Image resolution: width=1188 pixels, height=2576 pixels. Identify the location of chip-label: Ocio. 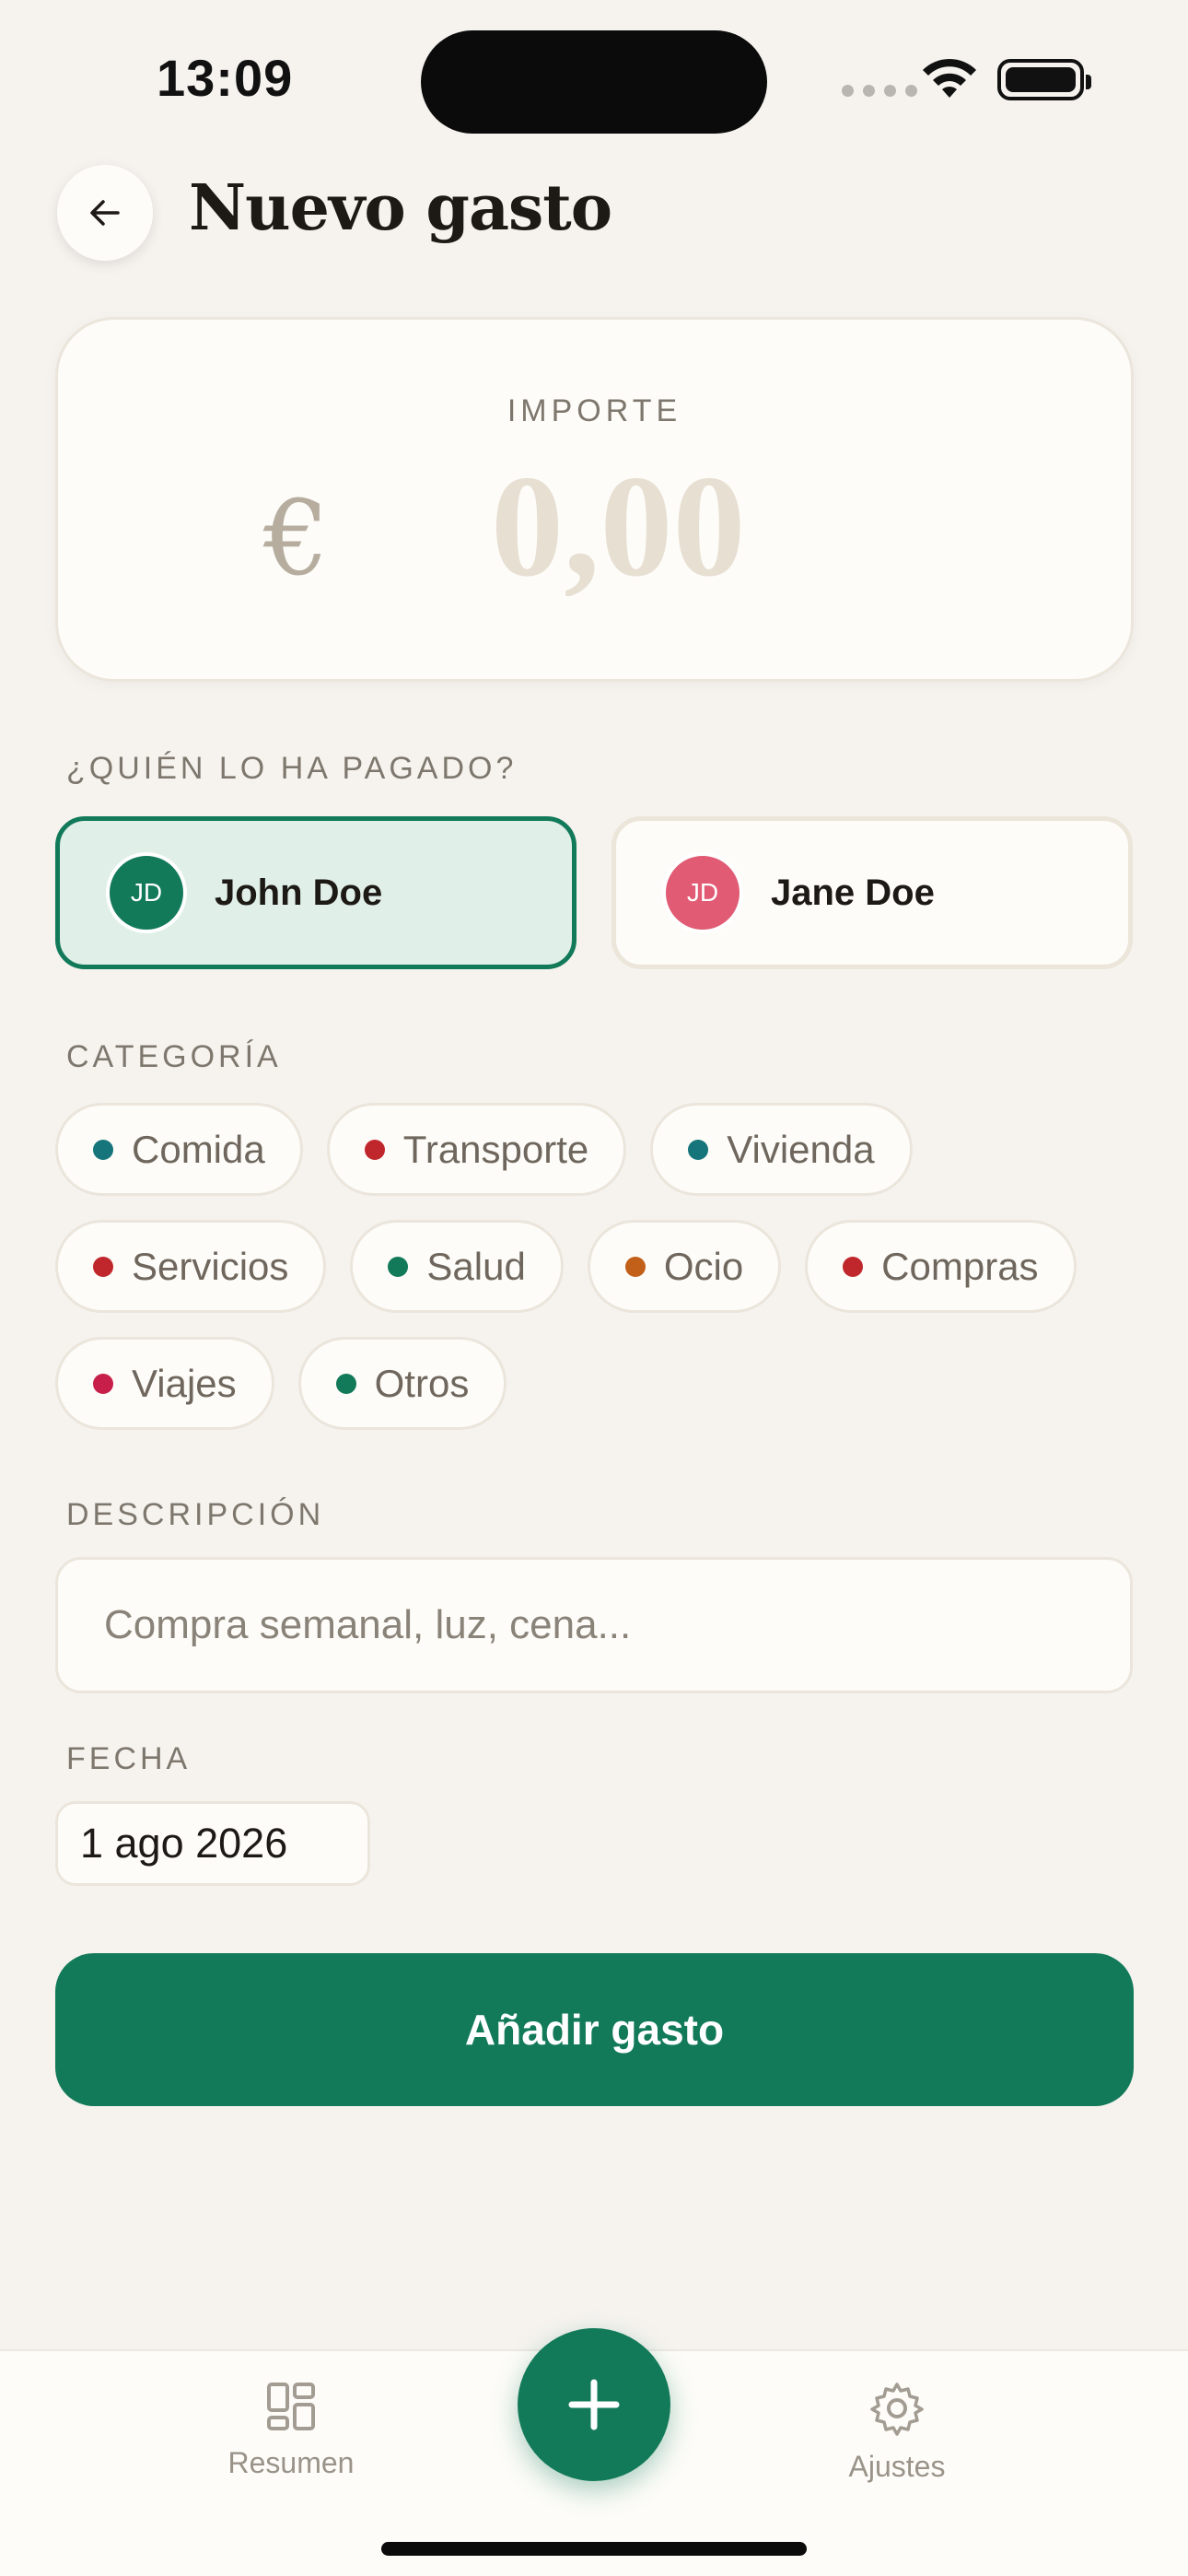
(703, 1266).